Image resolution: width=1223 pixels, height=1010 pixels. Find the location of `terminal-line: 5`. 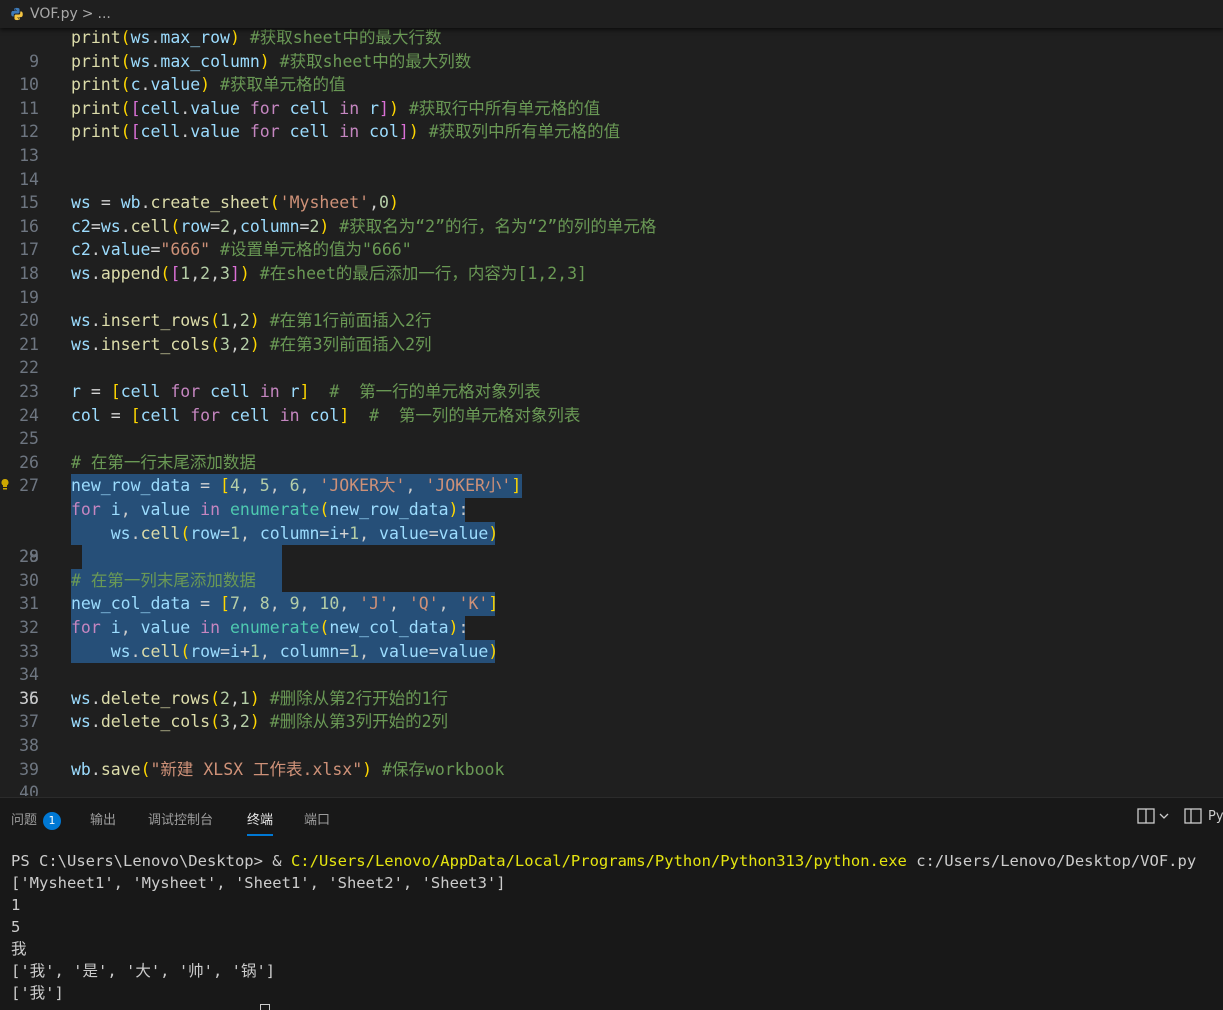

terminal-line: 5 is located at coordinates (16, 927).